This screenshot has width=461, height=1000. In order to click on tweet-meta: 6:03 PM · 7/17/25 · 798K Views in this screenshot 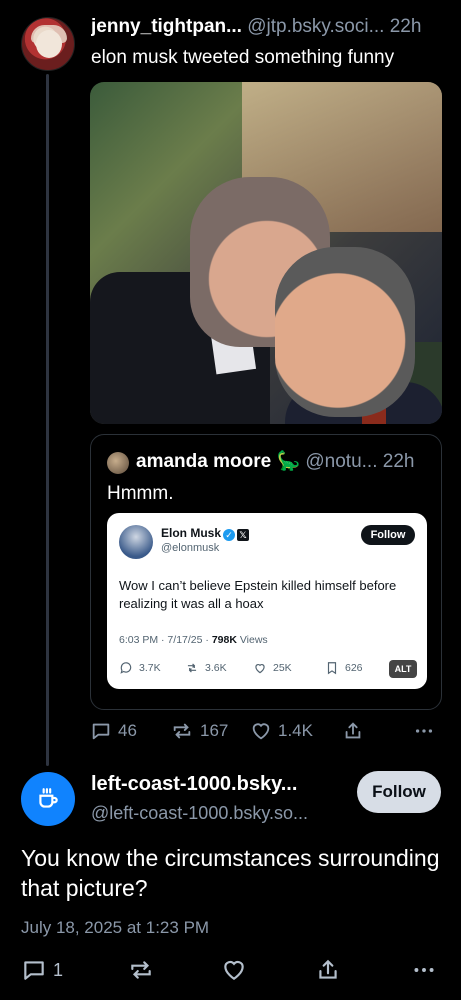, I will do `click(193, 640)`.